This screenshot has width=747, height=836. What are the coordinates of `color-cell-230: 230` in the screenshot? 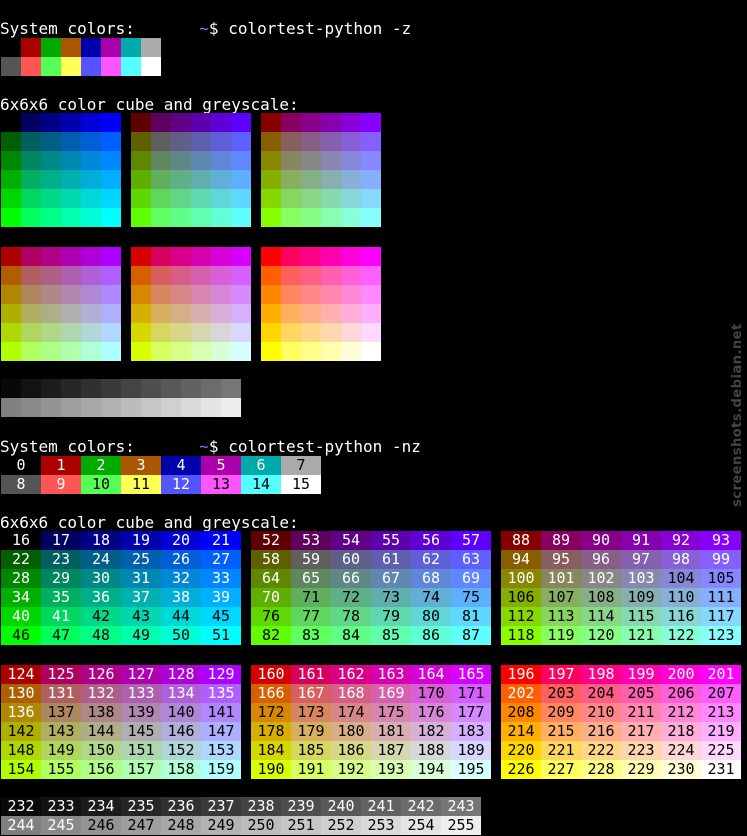 It's located at (681, 769).